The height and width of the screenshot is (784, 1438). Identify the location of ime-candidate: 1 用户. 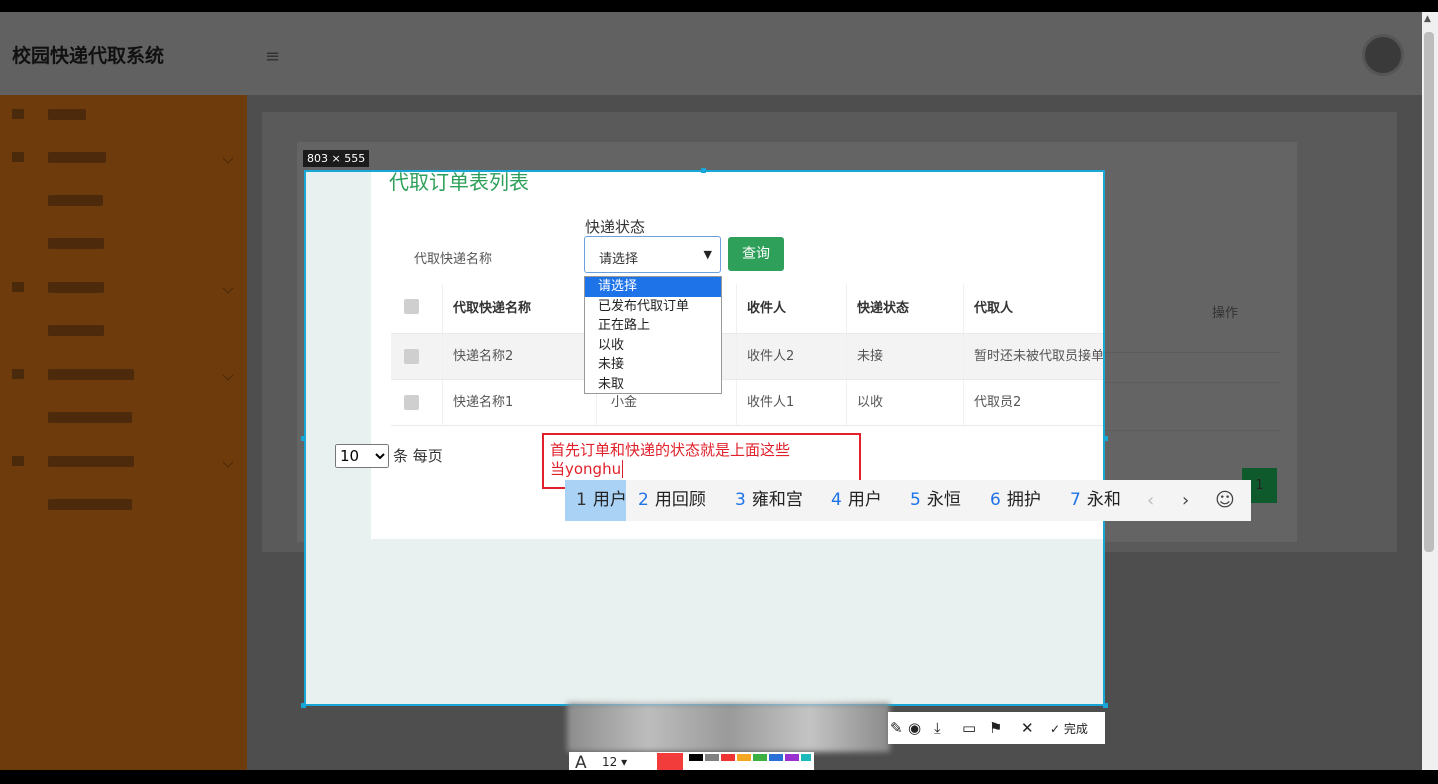
(596, 500).